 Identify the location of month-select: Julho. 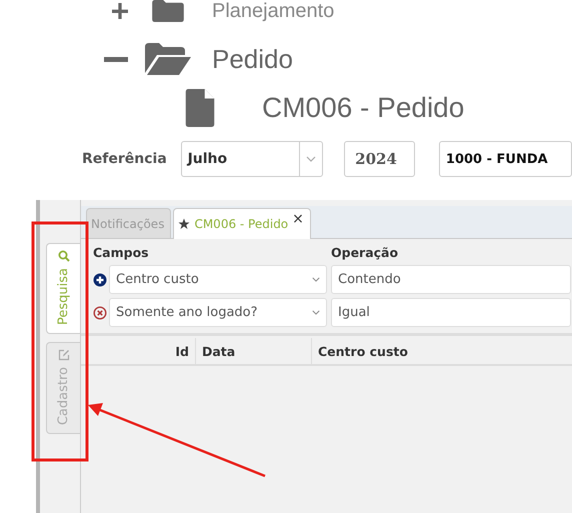
(252, 159).